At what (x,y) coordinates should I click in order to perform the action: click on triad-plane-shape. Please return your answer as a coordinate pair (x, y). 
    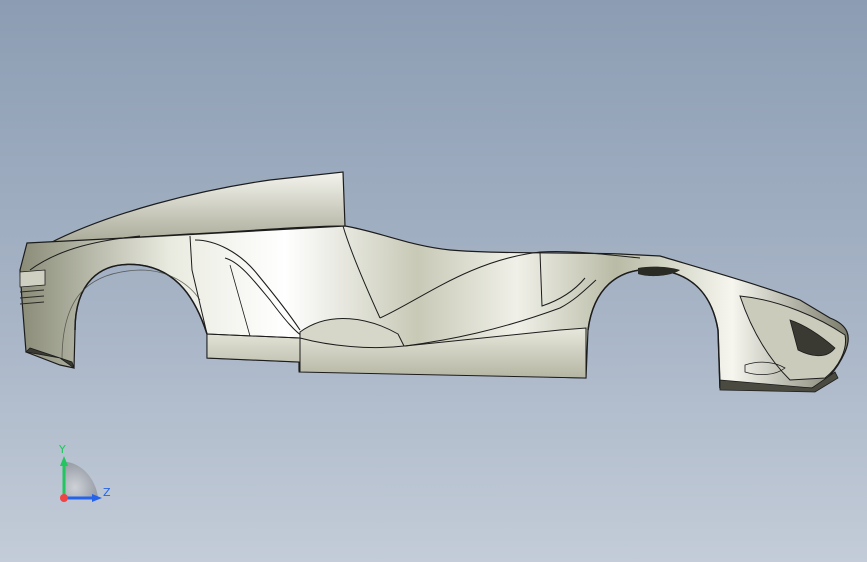
    Looking at the image, I should click on (81, 480).